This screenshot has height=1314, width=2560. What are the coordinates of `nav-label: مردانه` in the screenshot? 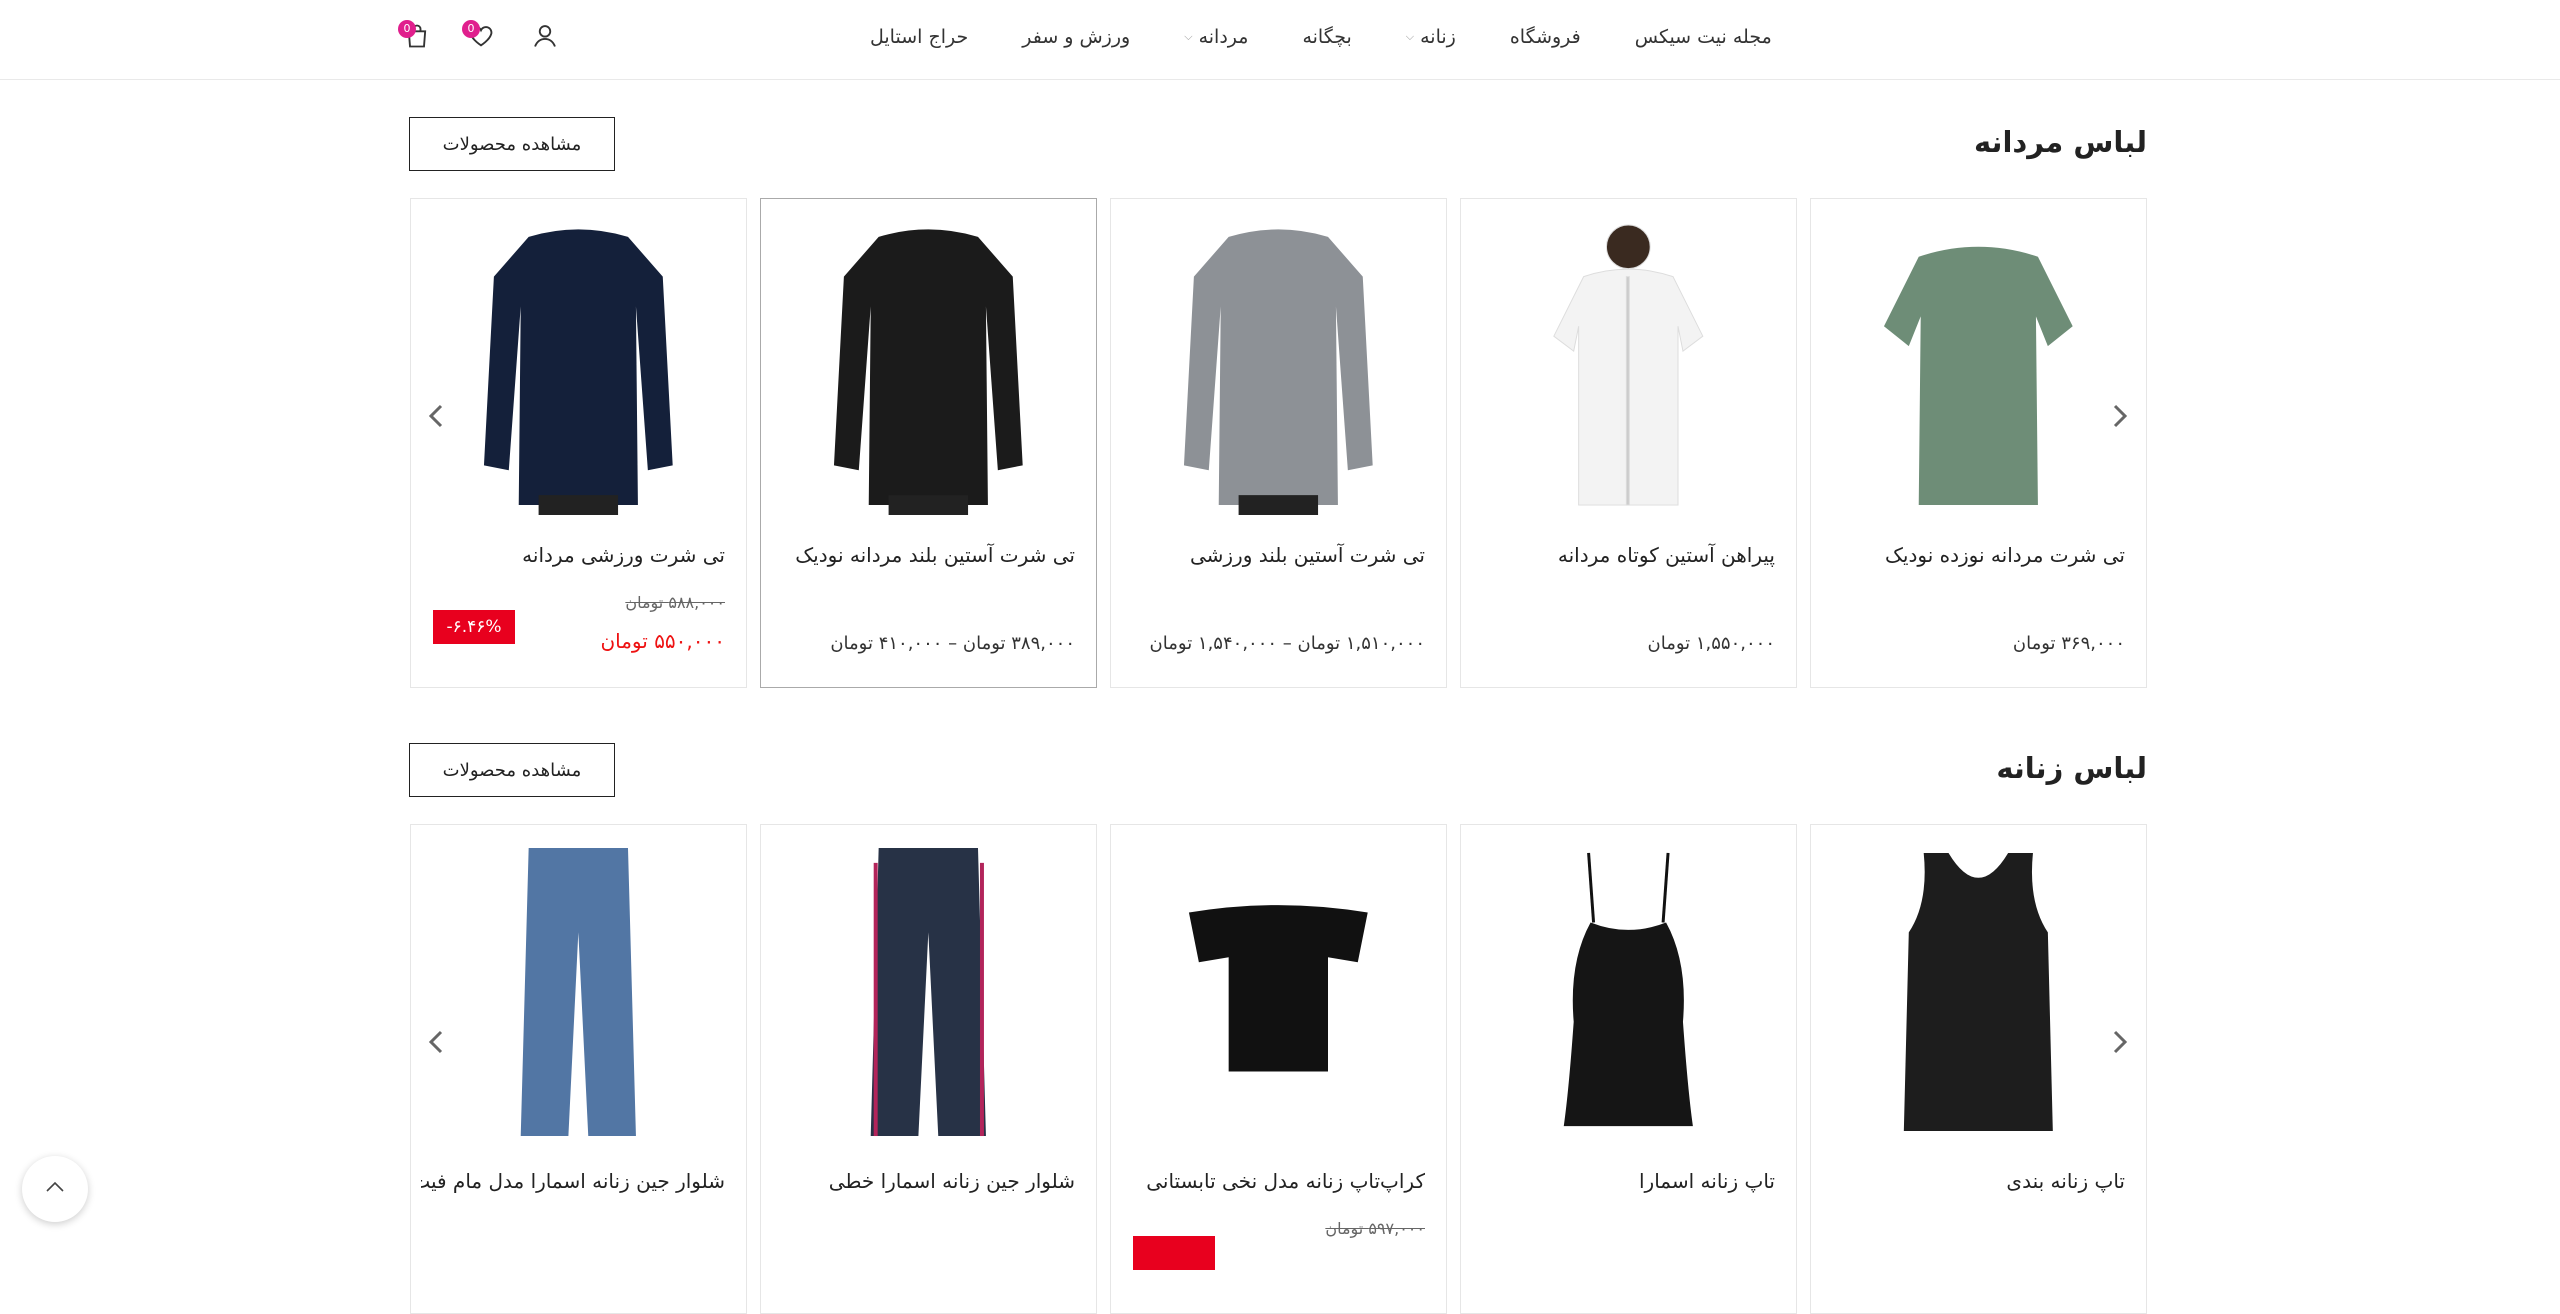 It's located at (1223, 37).